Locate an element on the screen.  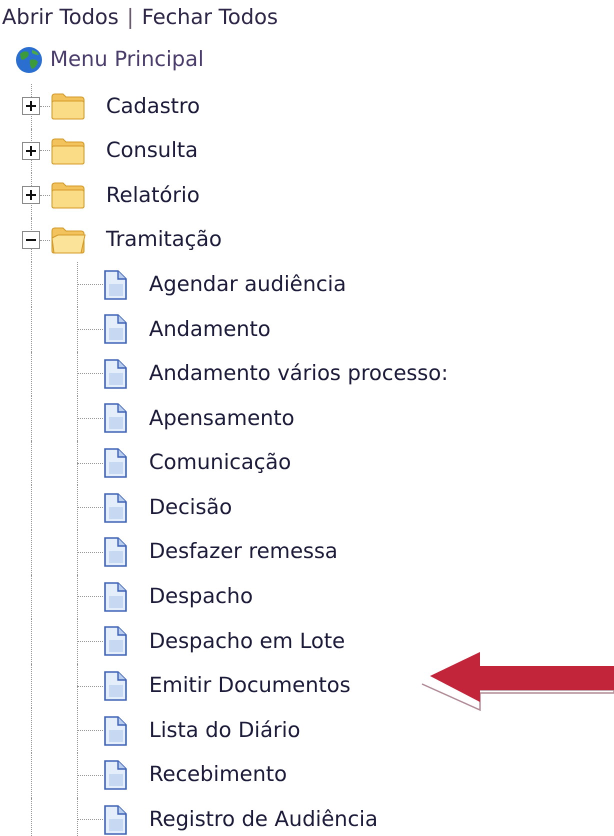
globe-icon is located at coordinates (29, 60).